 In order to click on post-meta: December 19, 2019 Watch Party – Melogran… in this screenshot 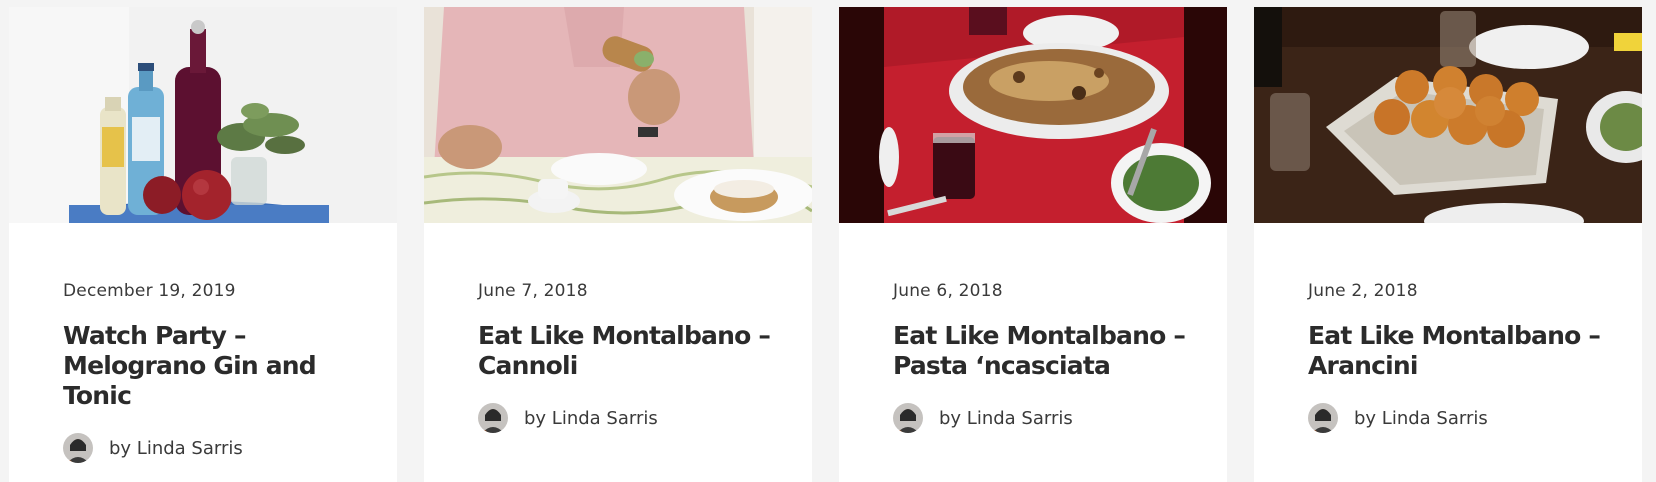, I will do `click(210, 372)`.